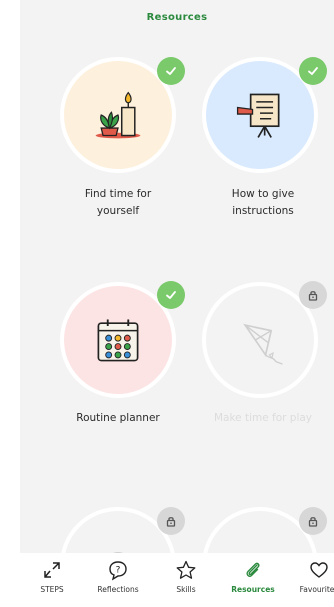 The width and height of the screenshot is (334, 607). I want to click on question-bubble-icon: ?, so click(118, 571).